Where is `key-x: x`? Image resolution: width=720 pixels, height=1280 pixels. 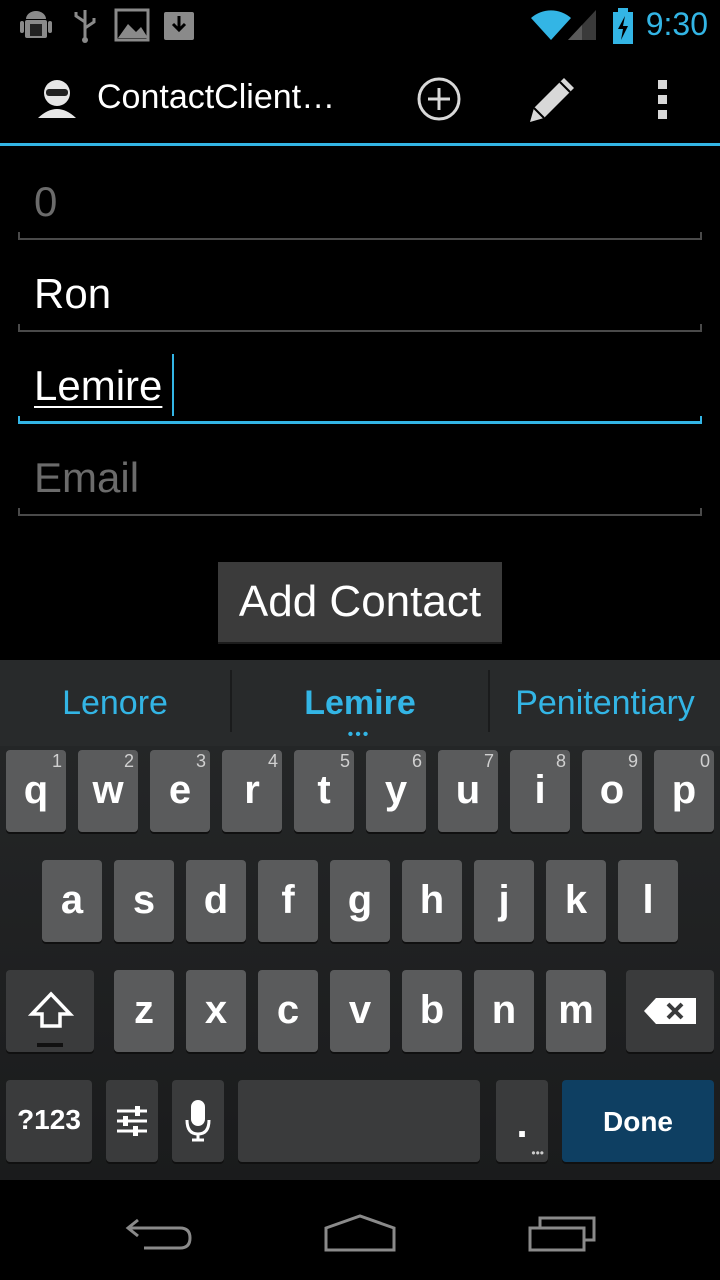 key-x: x is located at coordinates (216, 1011).